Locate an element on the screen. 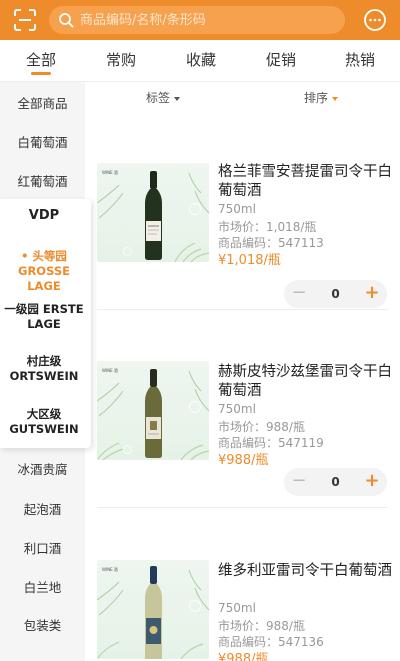  sort-filter: 排序 is located at coordinates (321, 97).